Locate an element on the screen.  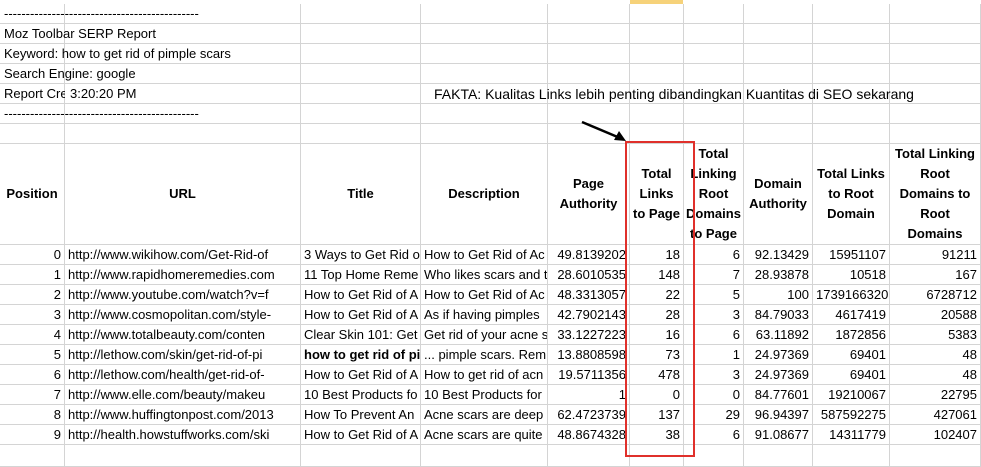
table-cell: Get rid of your acne s is located at coordinates (484, 335).